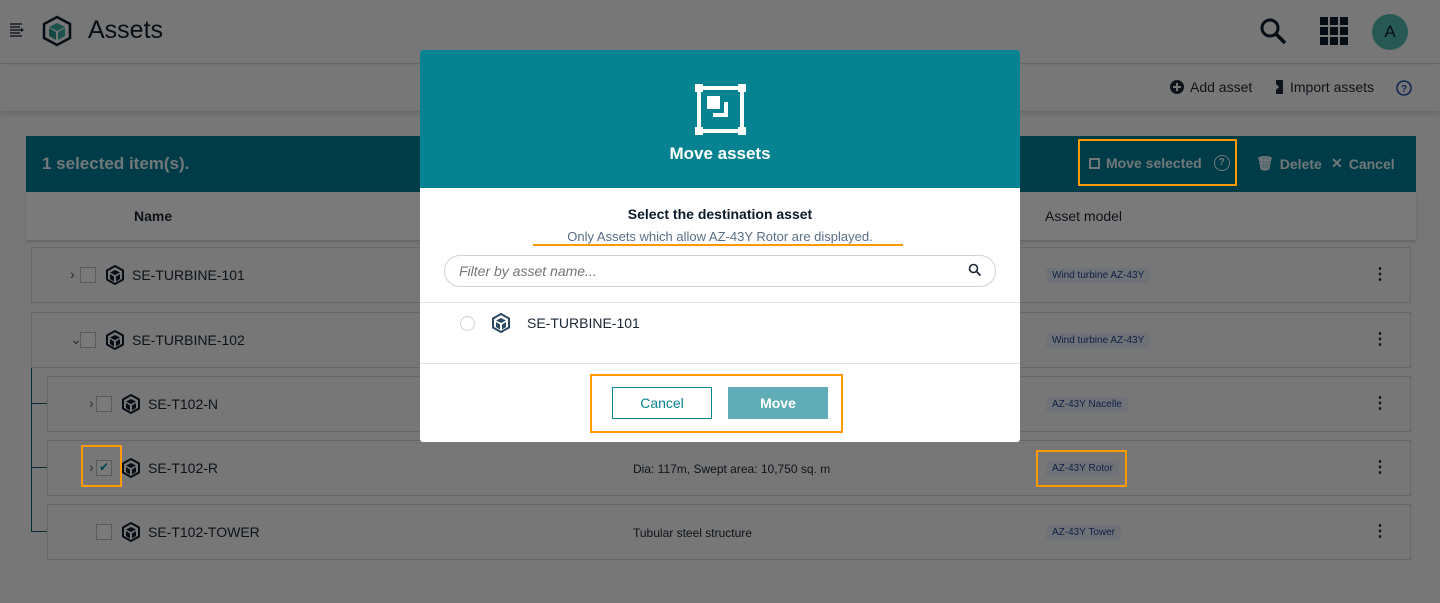 Image resolution: width=1440 pixels, height=603 pixels. I want to click on highlight-move-selected, so click(1157, 162).